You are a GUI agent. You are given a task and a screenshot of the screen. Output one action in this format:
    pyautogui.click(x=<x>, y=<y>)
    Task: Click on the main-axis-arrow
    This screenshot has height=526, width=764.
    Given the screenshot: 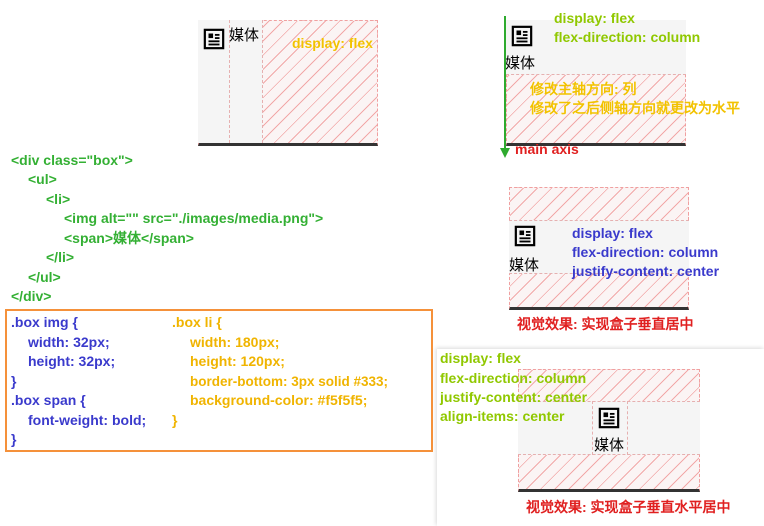 What is the action you would take?
    pyautogui.click(x=505, y=87)
    